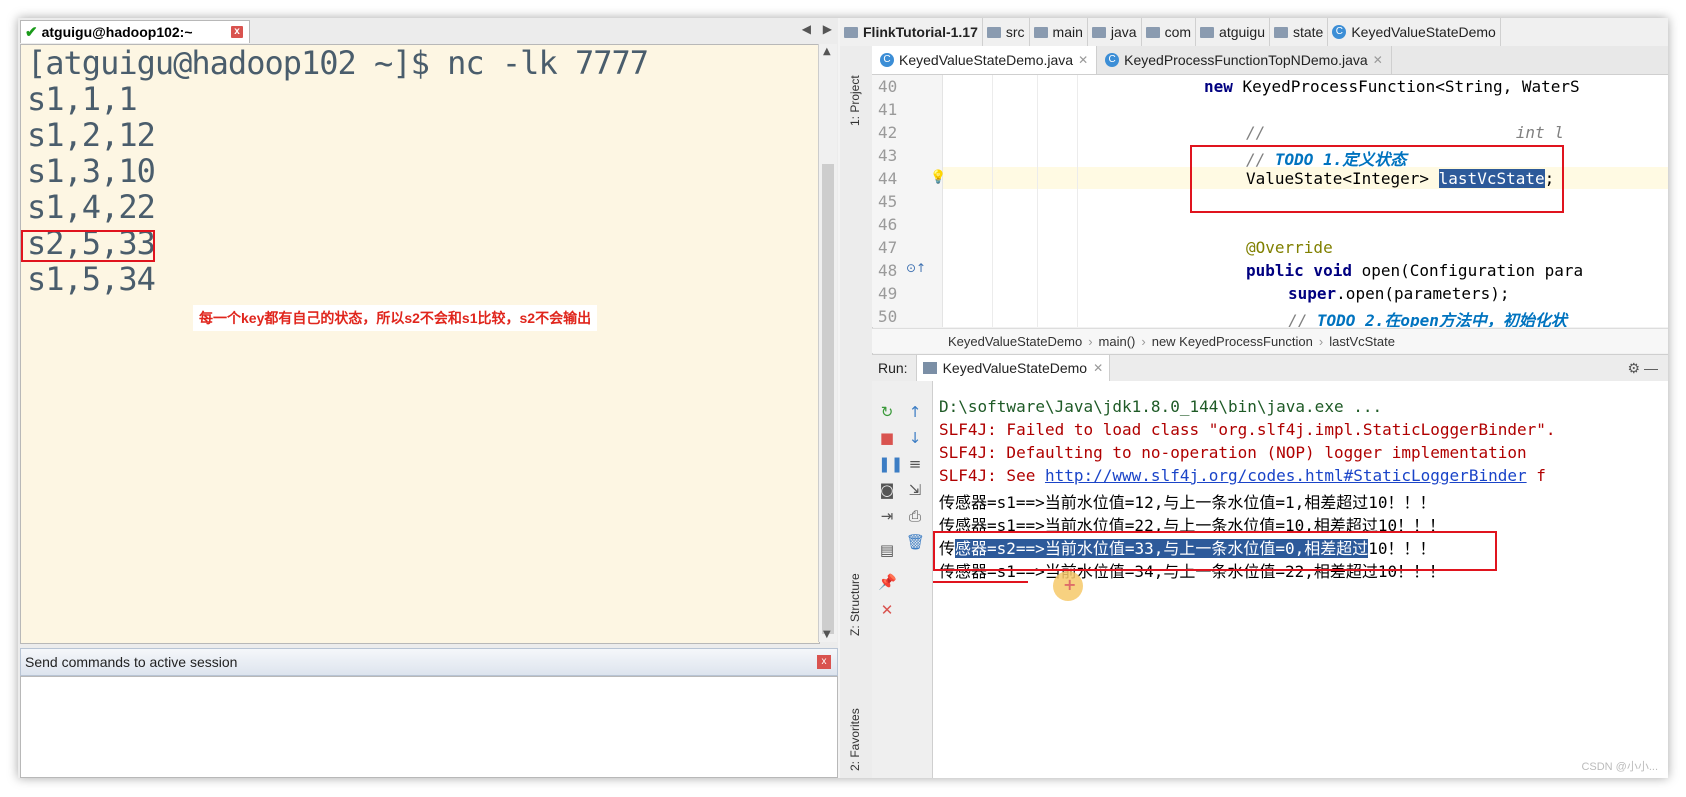 The height and width of the screenshot is (797, 1686). Describe the element at coordinates (91, 135) in the screenshot. I see `terminal-line: s1,2,12` at that location.